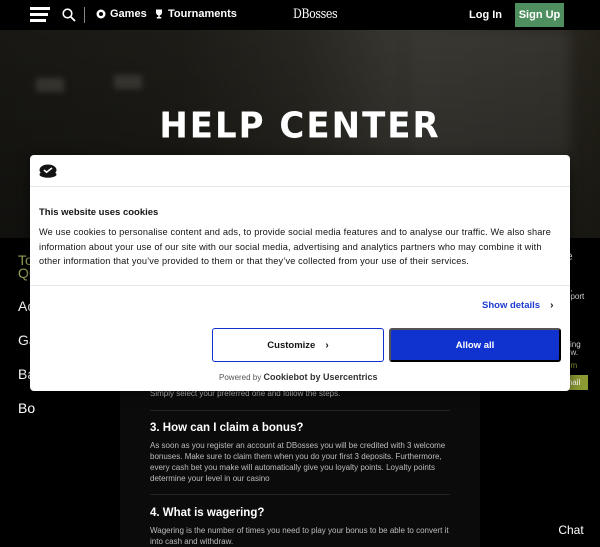  What do you see at coordinates (73, 408) in the screenshot?
I see `sidebar-item-bonus: Bo` at bounding box center [73, 408].